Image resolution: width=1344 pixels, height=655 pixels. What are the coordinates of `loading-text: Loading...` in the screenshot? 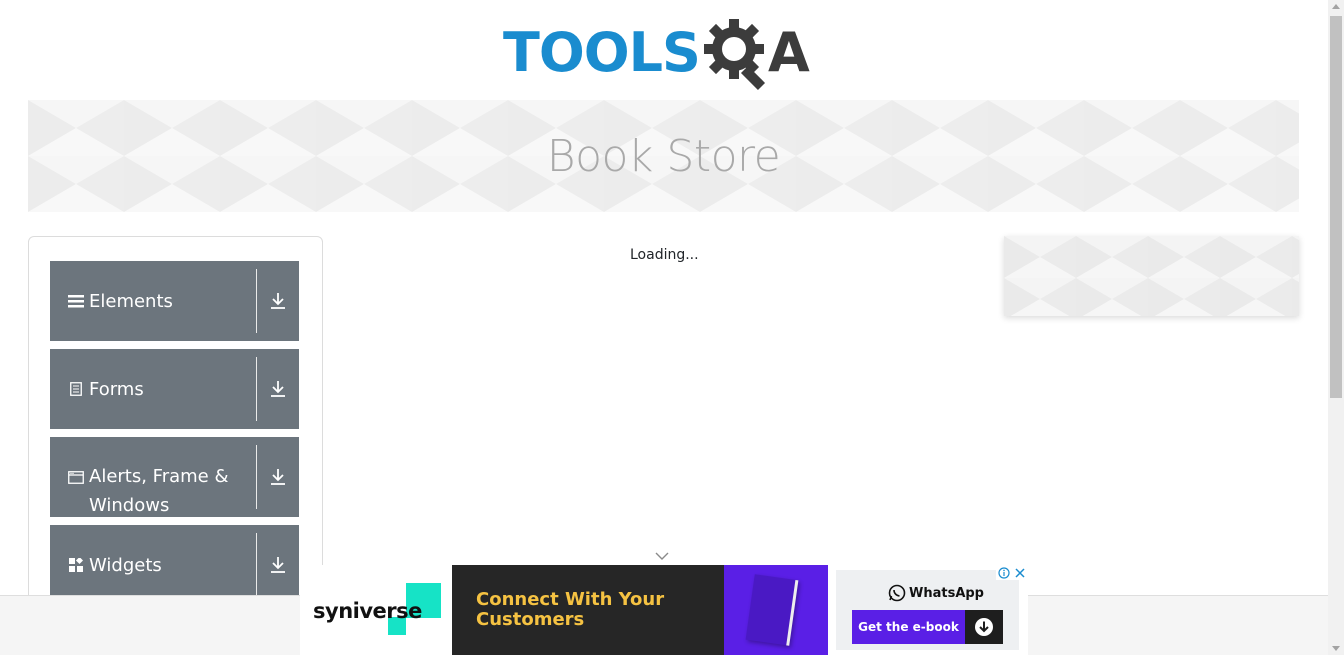 It's located at (664, 255).